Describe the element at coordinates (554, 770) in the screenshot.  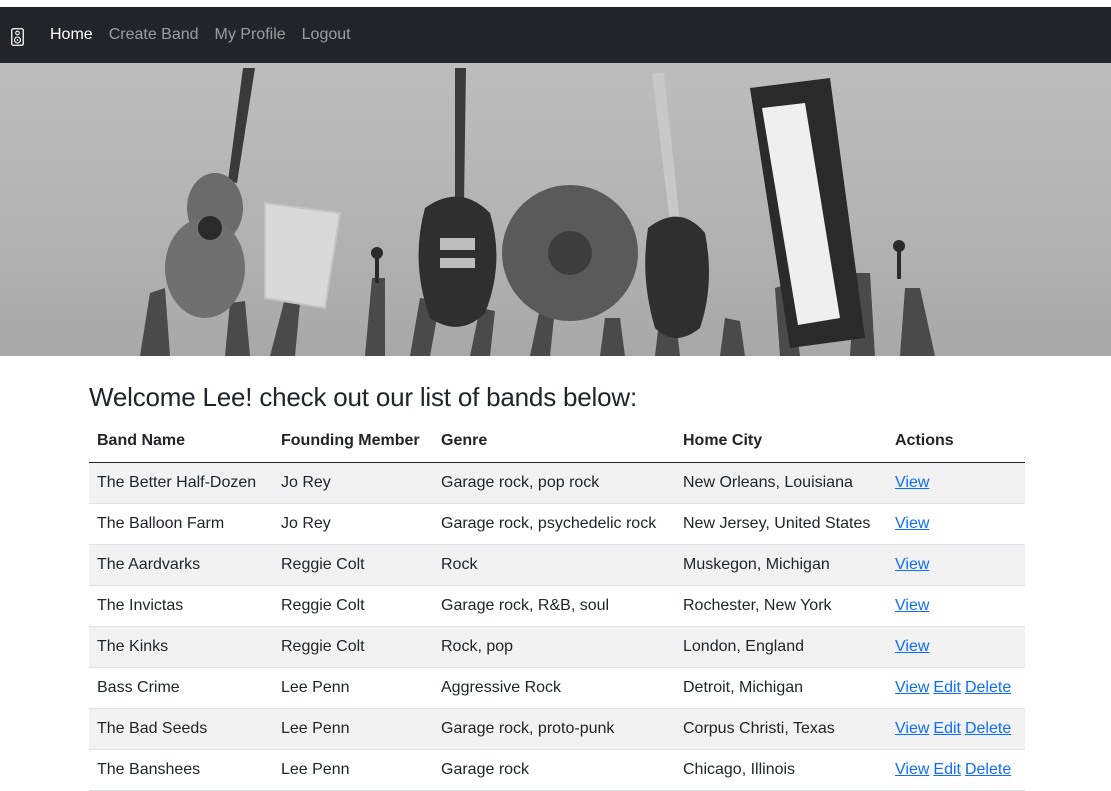
I see `cell-genre: Garage rock` at that location.